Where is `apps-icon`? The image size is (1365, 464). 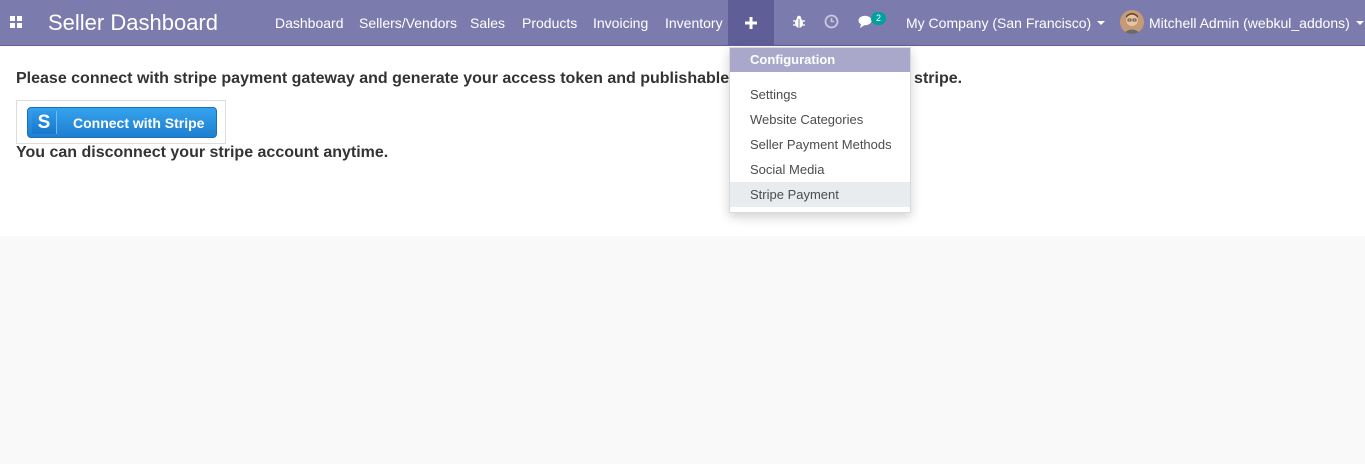 apps-icon is located at coordinates (16, 22).